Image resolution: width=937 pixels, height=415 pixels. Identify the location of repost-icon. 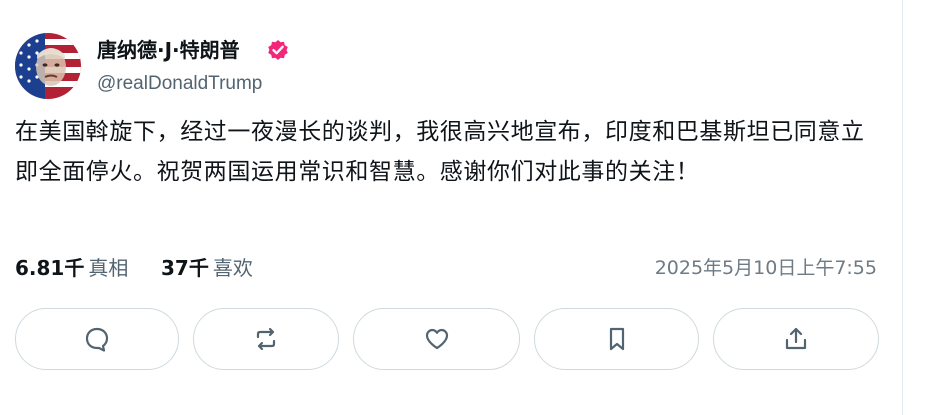
(266, 339).